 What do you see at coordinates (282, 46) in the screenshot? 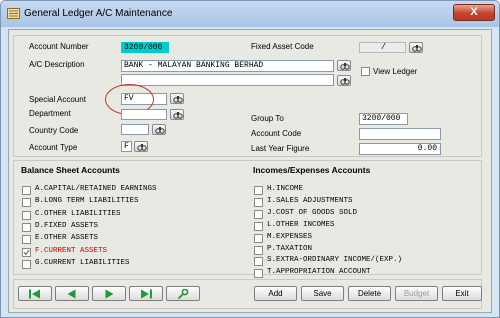
I see `fixed-asset-code-label: Fixed Asset Code` at bounding box center [282, 46].